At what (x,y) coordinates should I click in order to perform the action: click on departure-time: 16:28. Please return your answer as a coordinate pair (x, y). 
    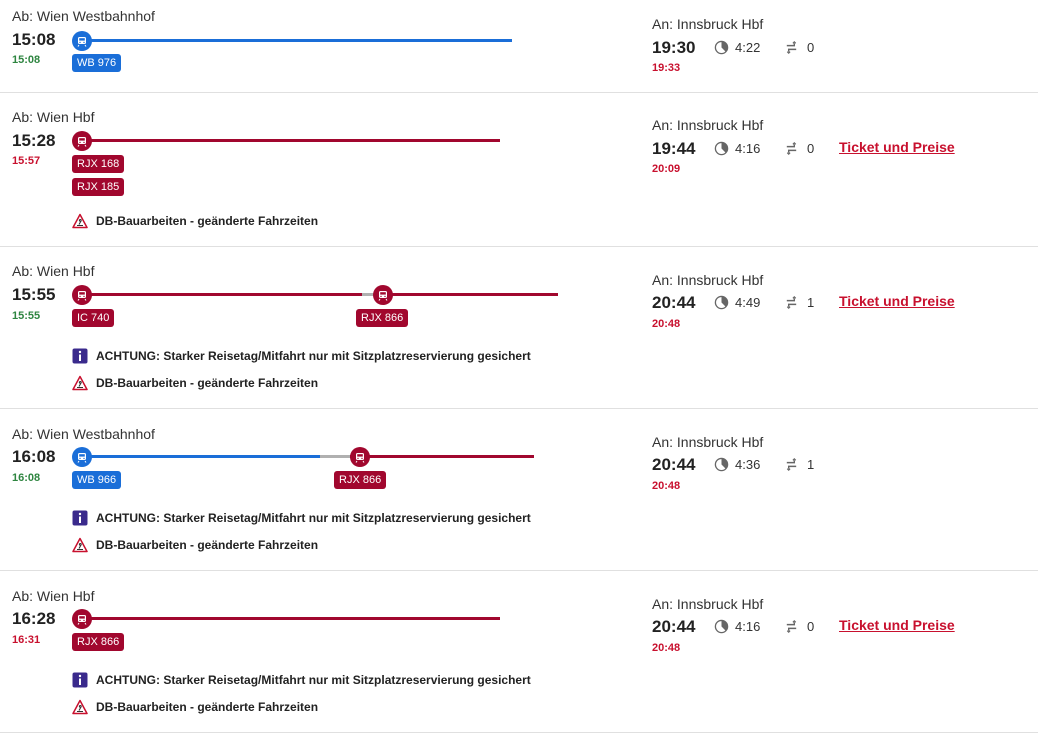
    Looking at the image, I should click on (34, 618).